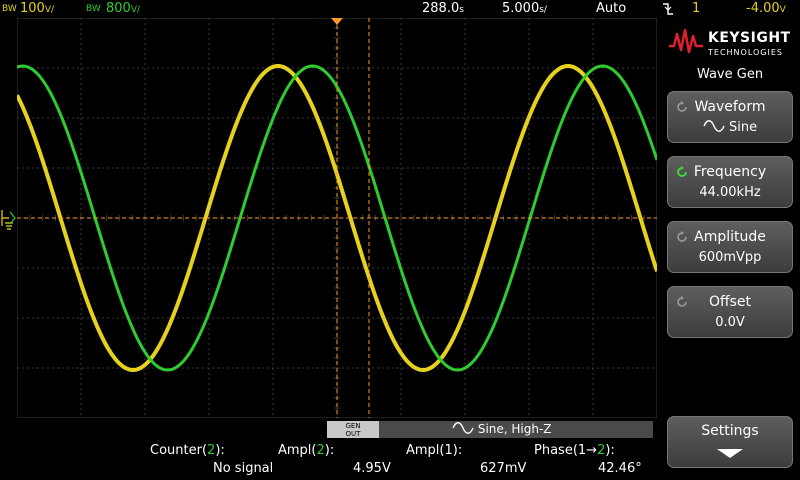 The image size is (800, 480). What do you see at coordinates (730, 431) in the screenshot?
I see `softkey-label: Settings` at bounding box center [730, 431].